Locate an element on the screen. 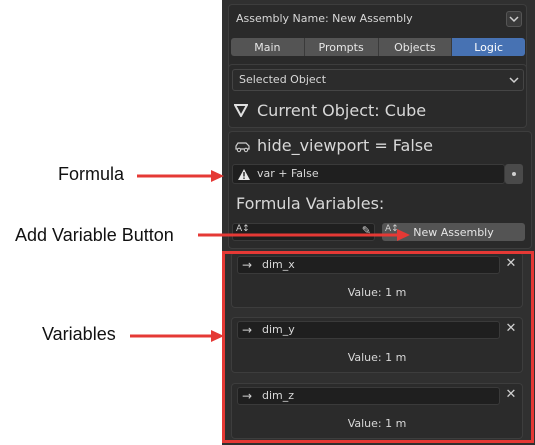  arrow-variables is located at coordinates (177, 336).